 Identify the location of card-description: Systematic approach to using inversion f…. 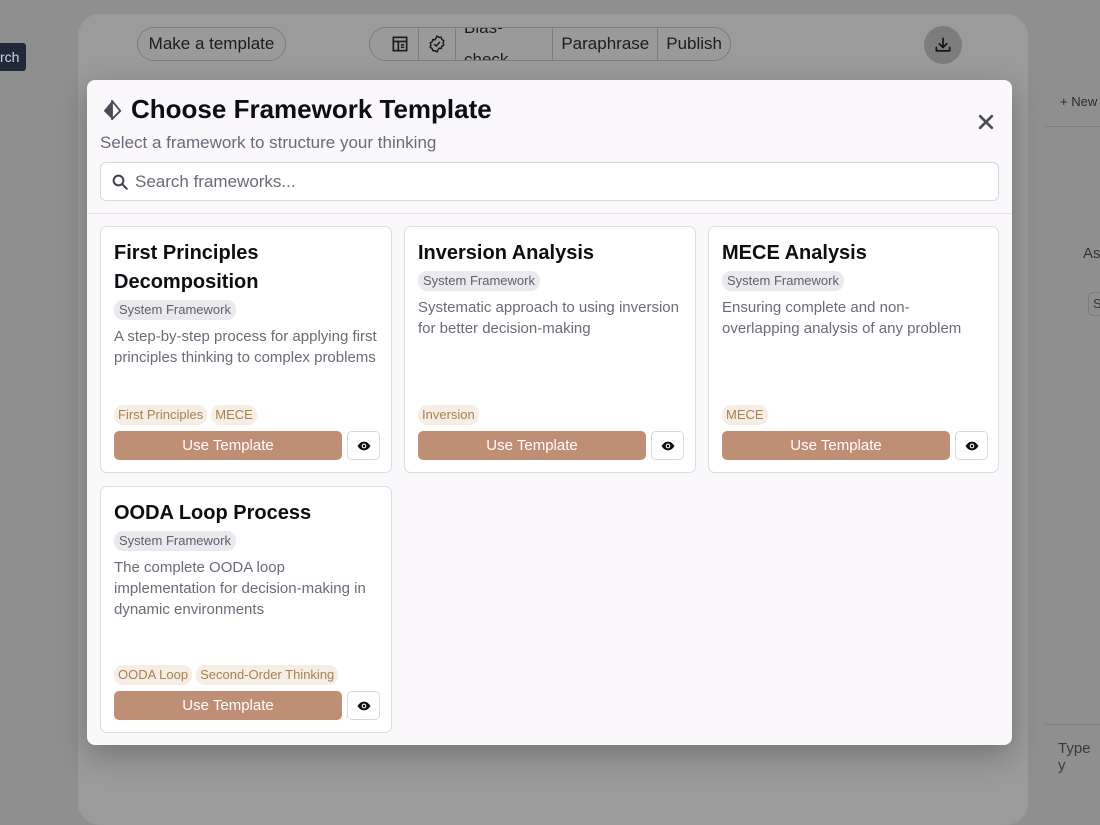
(548, 318).